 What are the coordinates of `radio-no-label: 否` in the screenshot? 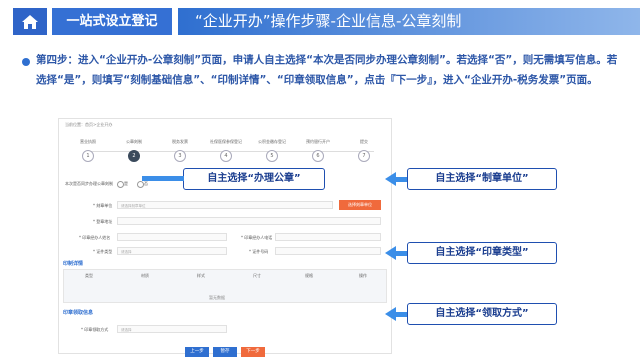 It's located at (146, 183).